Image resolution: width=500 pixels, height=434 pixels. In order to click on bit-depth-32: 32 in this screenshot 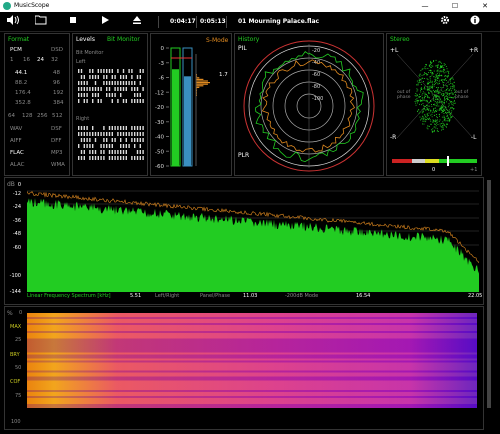, I will do `click(54, 60)`.